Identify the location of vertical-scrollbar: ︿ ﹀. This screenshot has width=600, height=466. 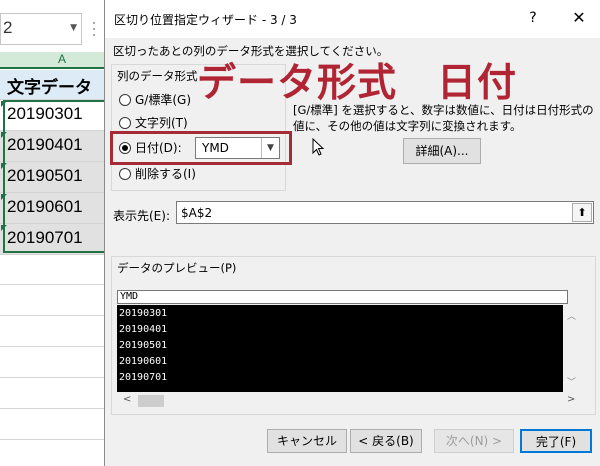
(572, 348).